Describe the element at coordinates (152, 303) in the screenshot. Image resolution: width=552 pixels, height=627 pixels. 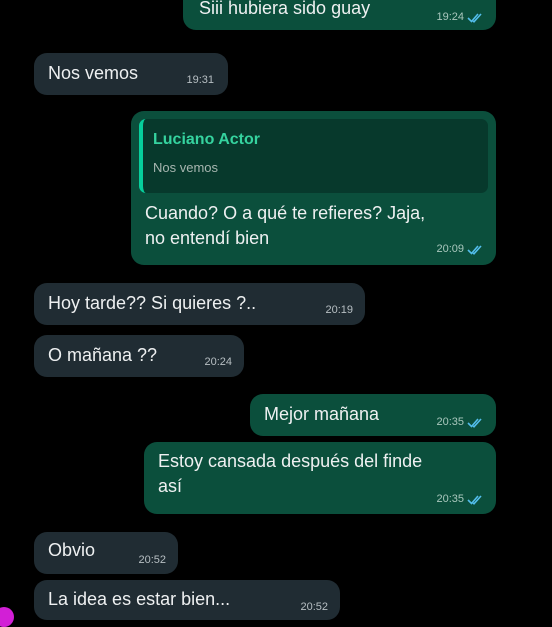
I see `message-text: Hoy tarde?? Si quieres ?..` at that location.